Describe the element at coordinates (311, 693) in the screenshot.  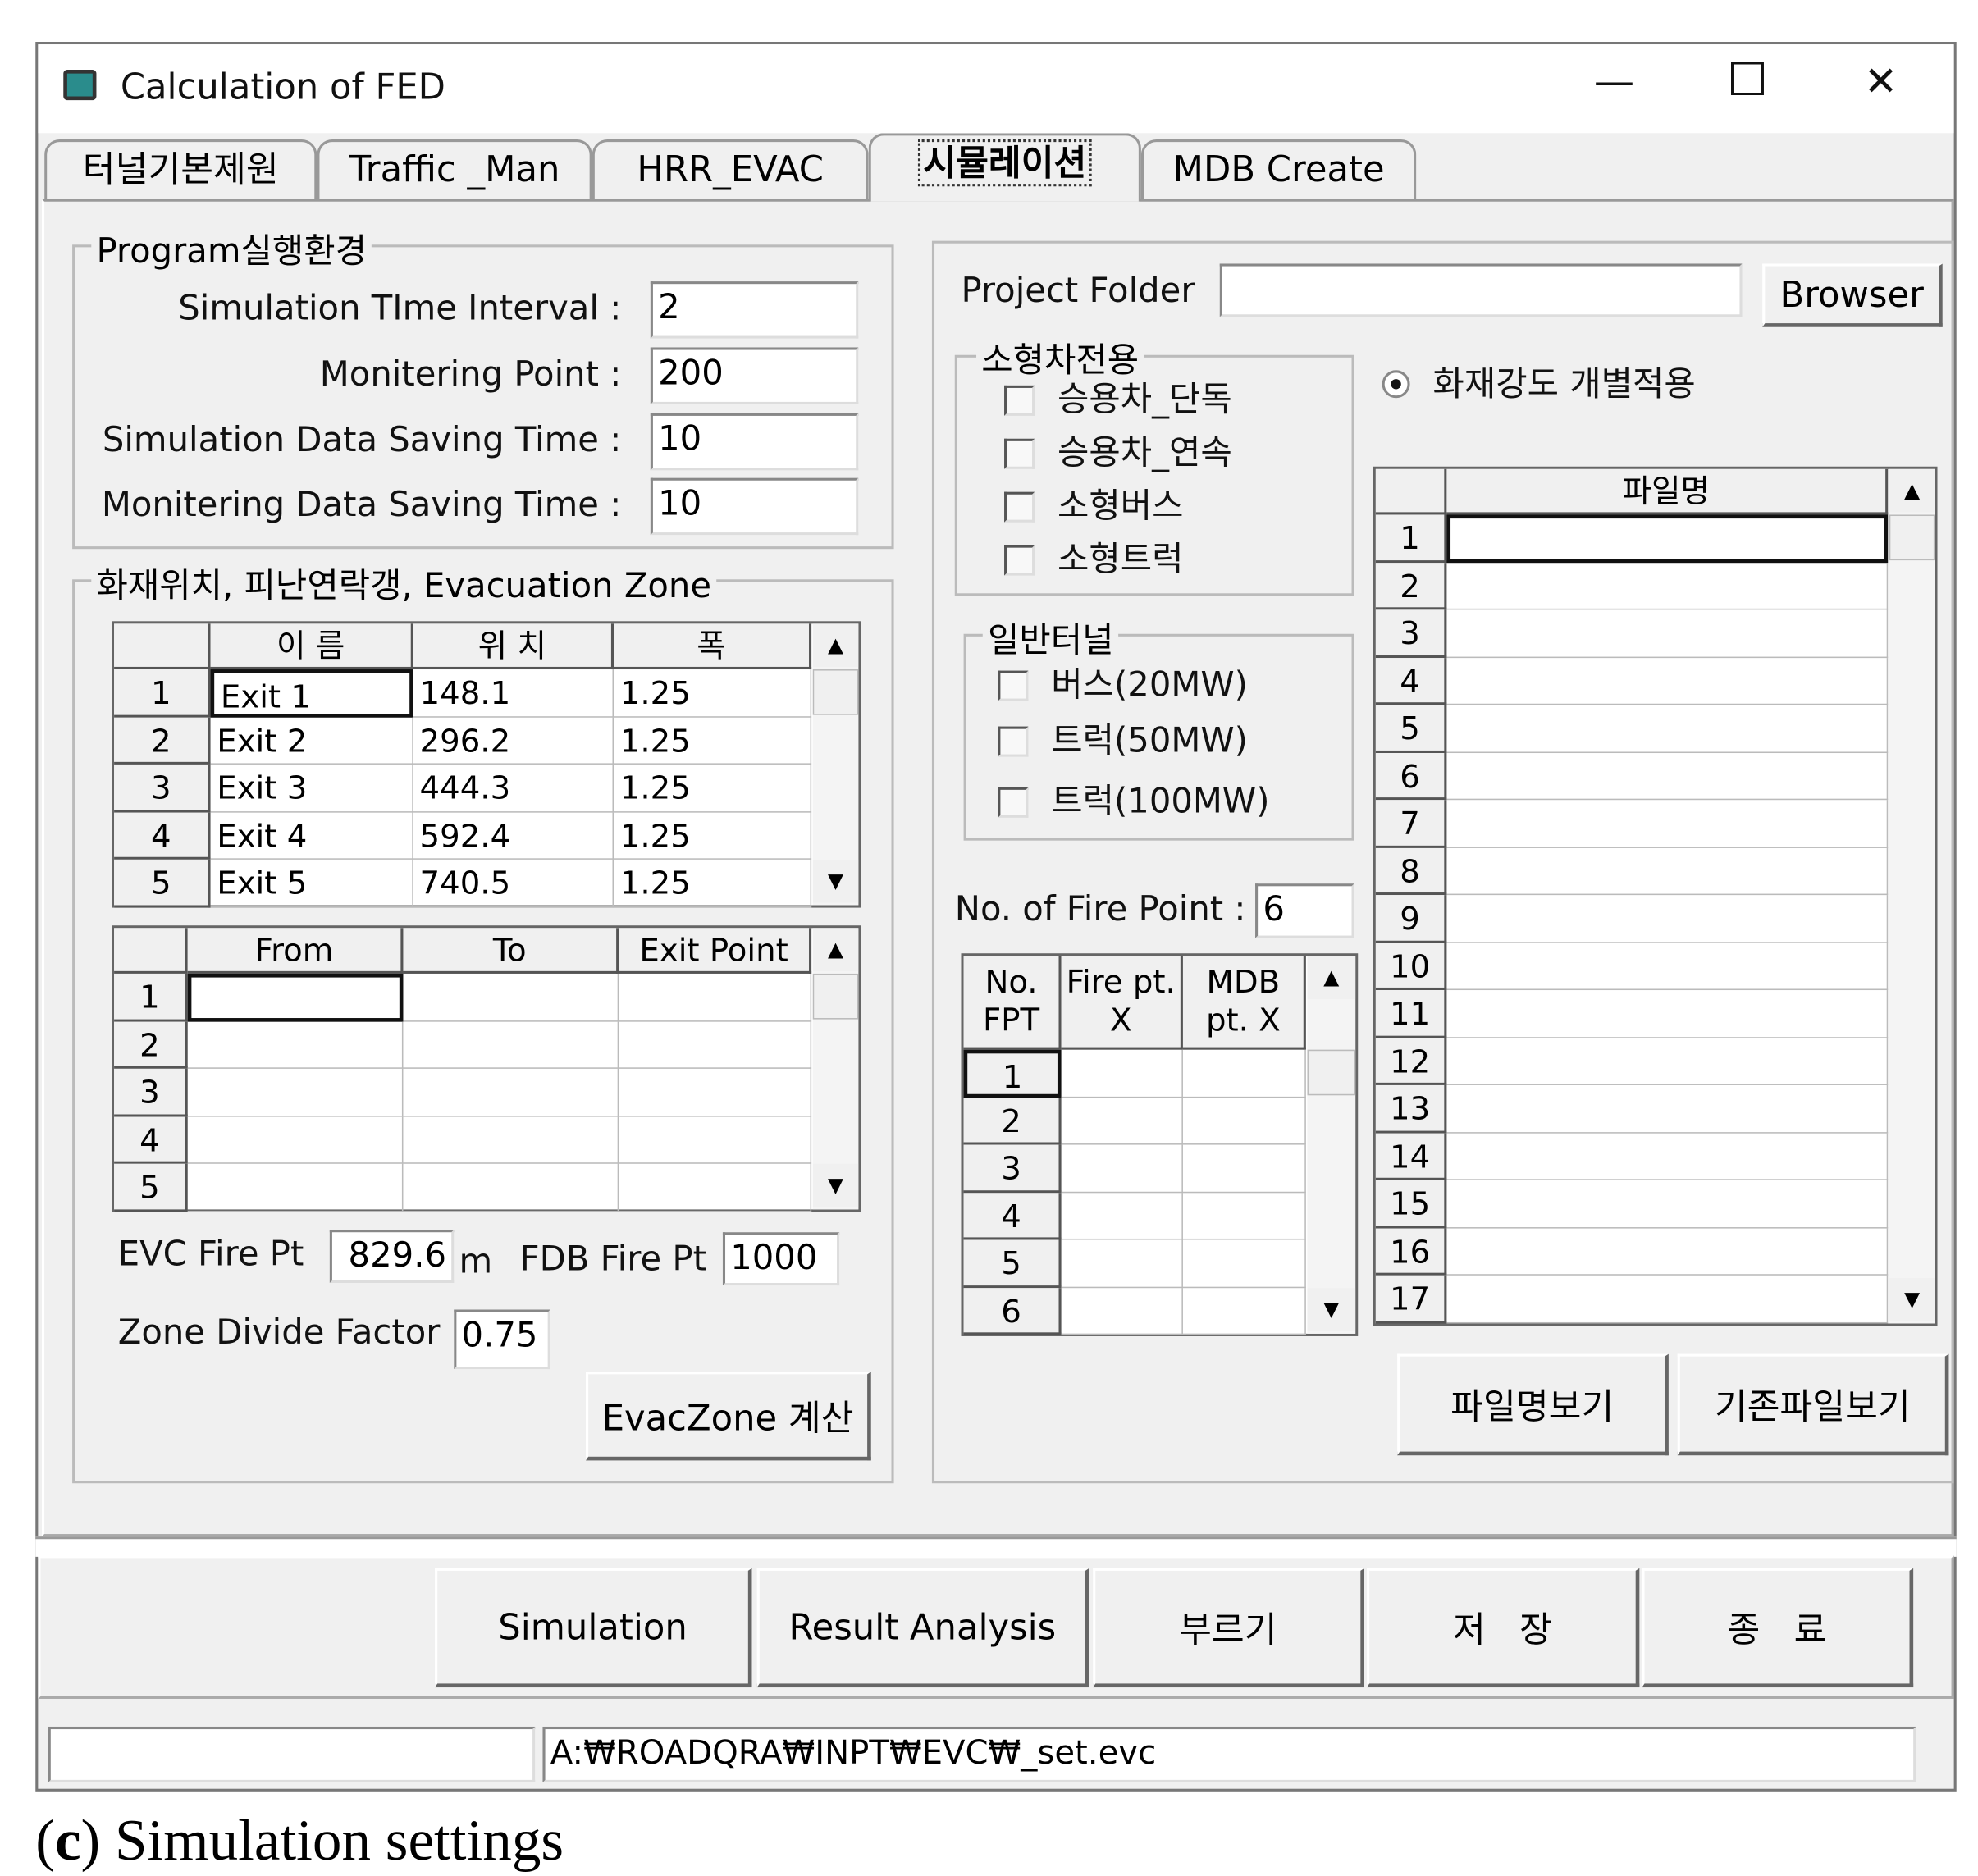
I see `grid-cell: Exit 1` at that location.